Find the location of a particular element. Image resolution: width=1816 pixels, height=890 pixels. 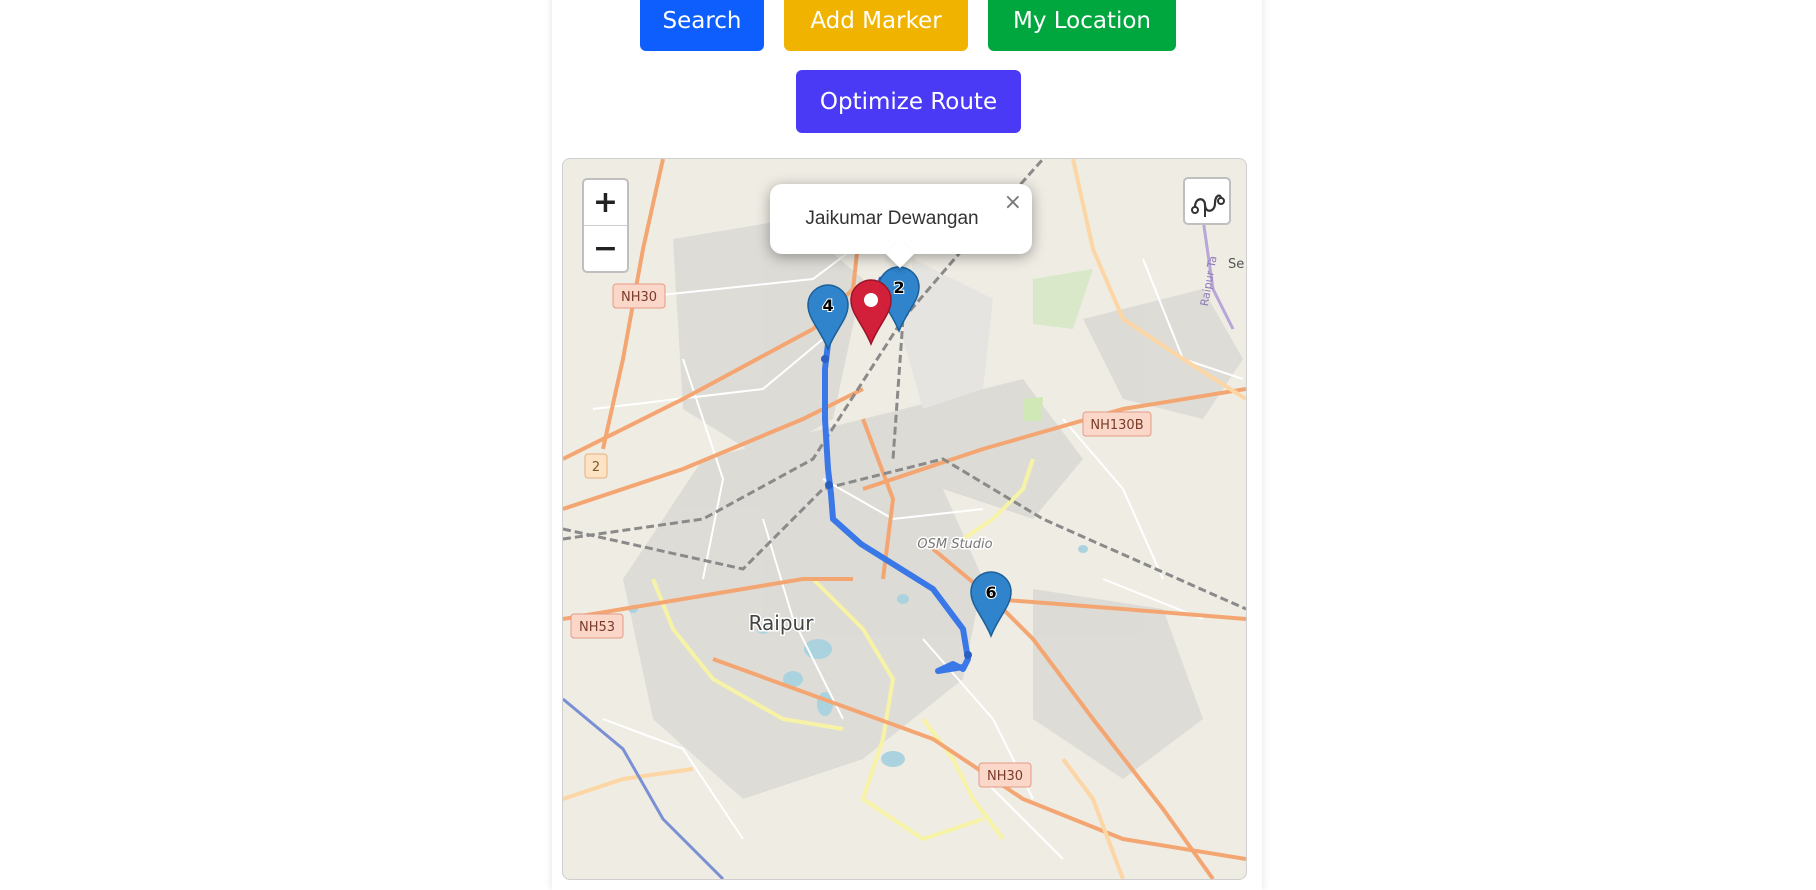

road-shield-nh30-bottom: NH30 is located at coordinates (1005, 775).